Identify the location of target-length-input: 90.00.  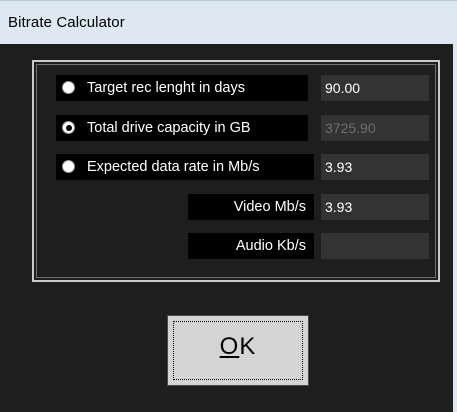
(375, 88).